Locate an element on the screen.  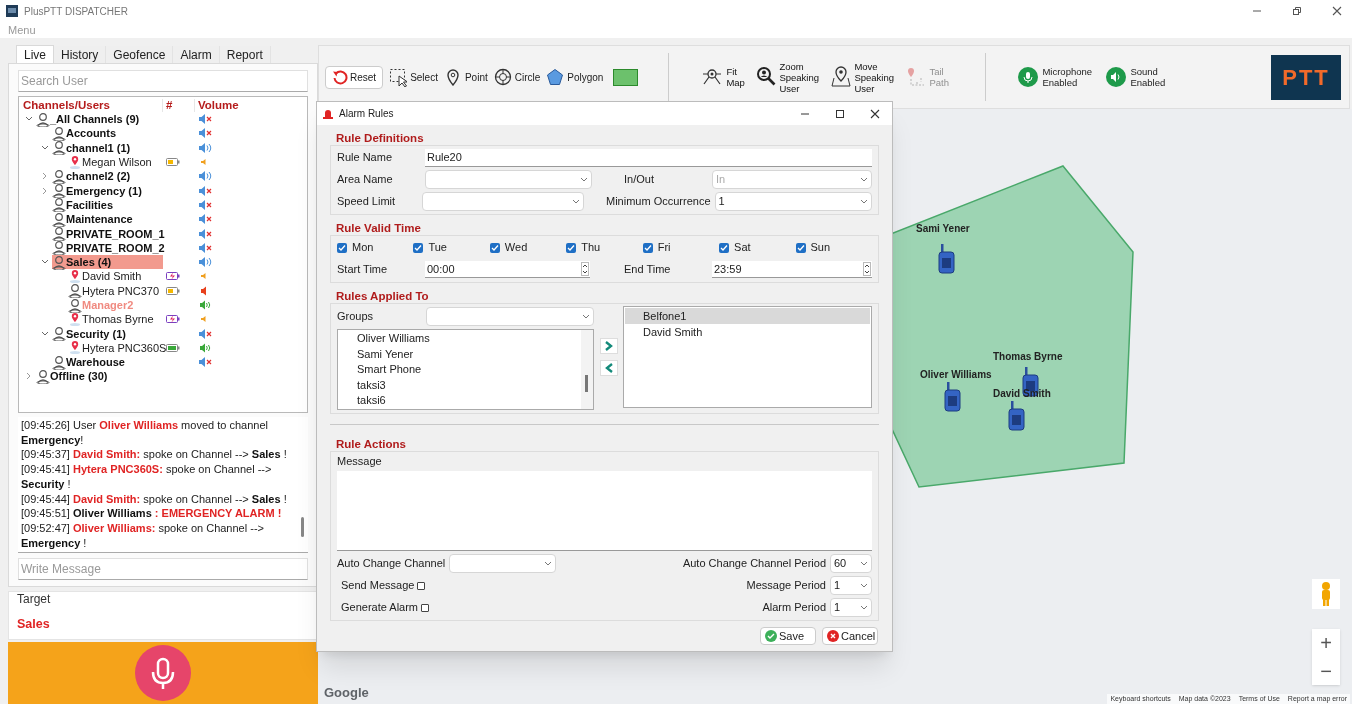
microphone-toggle: Microphone Enabled is located at coordinates (1056, 77).